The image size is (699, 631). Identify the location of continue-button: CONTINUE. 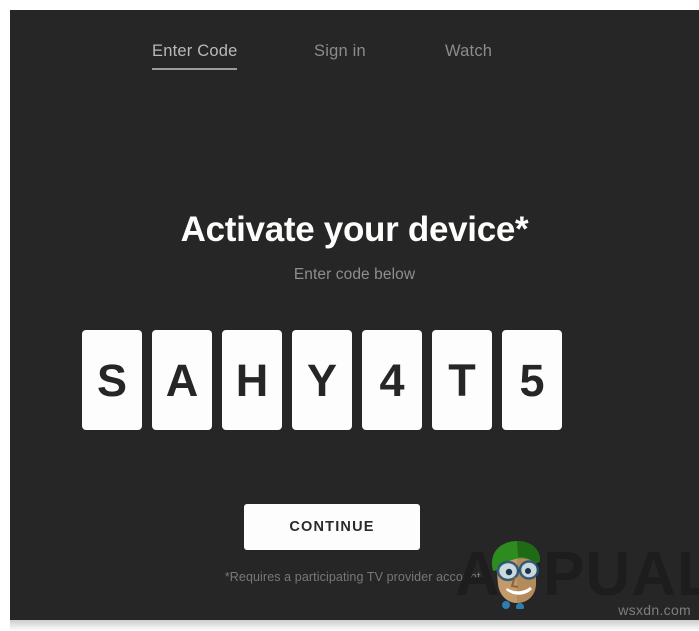
(332, 527).